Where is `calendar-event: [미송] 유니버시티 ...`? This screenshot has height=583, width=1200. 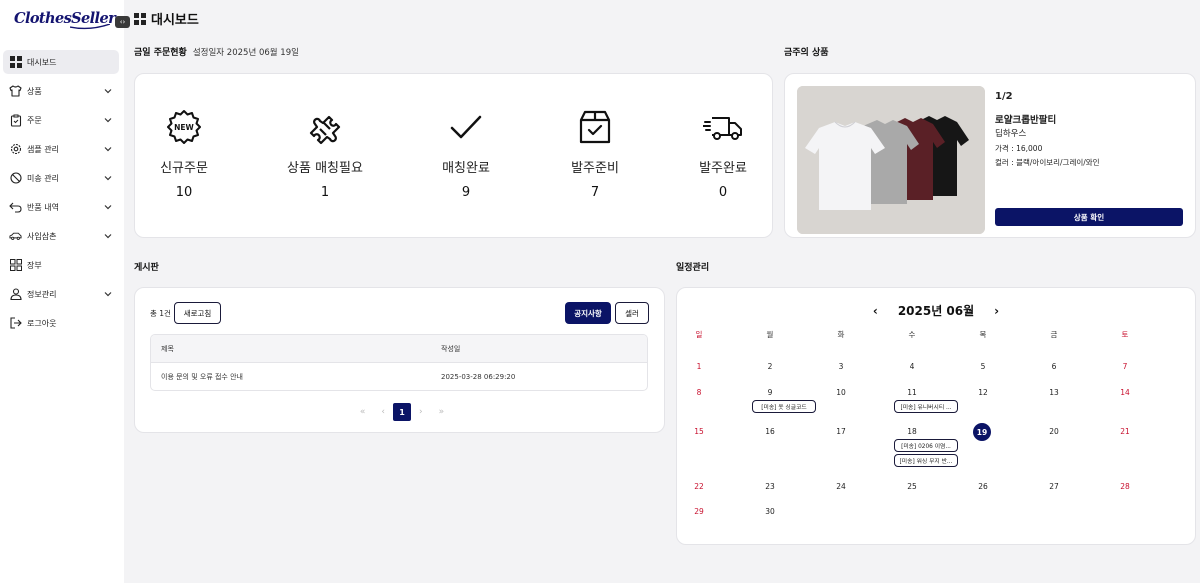
calendar-event: [미송] 유니버시티 ... is located at coordinates (926, 406).